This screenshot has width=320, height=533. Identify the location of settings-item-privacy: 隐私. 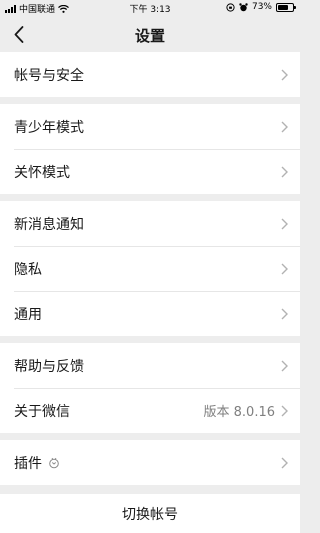
(150, 268).